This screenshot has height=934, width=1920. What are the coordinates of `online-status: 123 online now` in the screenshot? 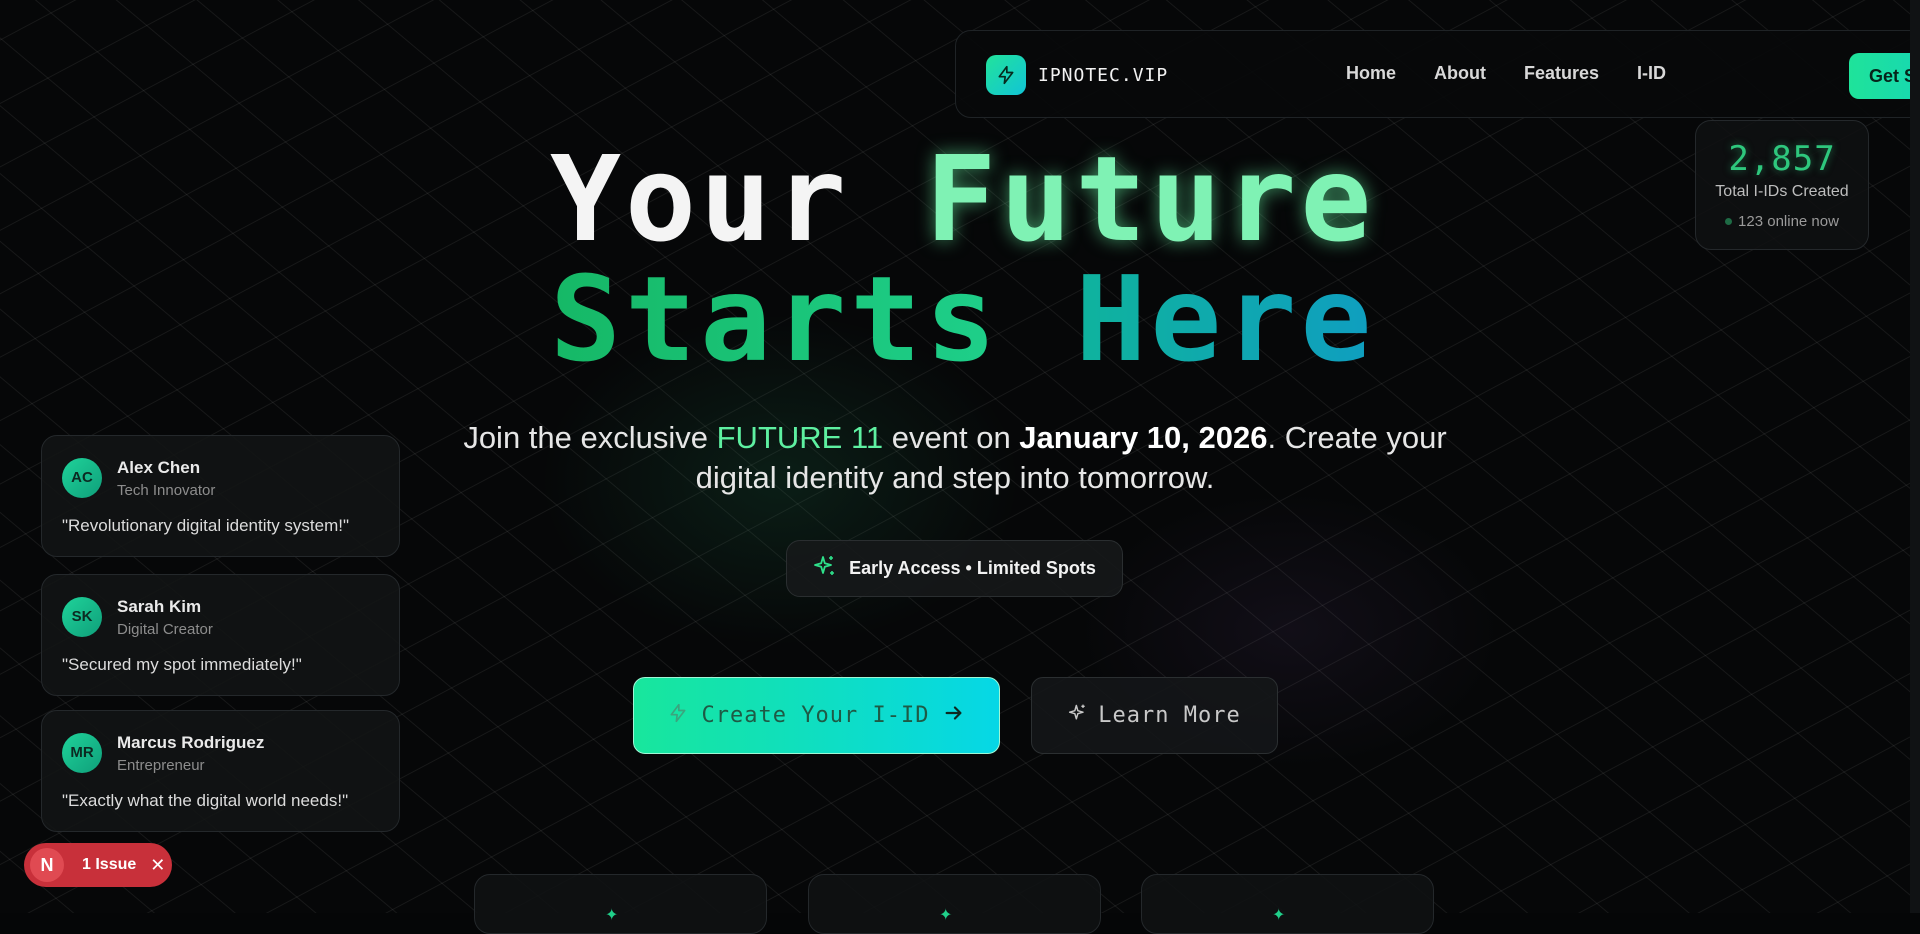 It's located at (1782, 221).